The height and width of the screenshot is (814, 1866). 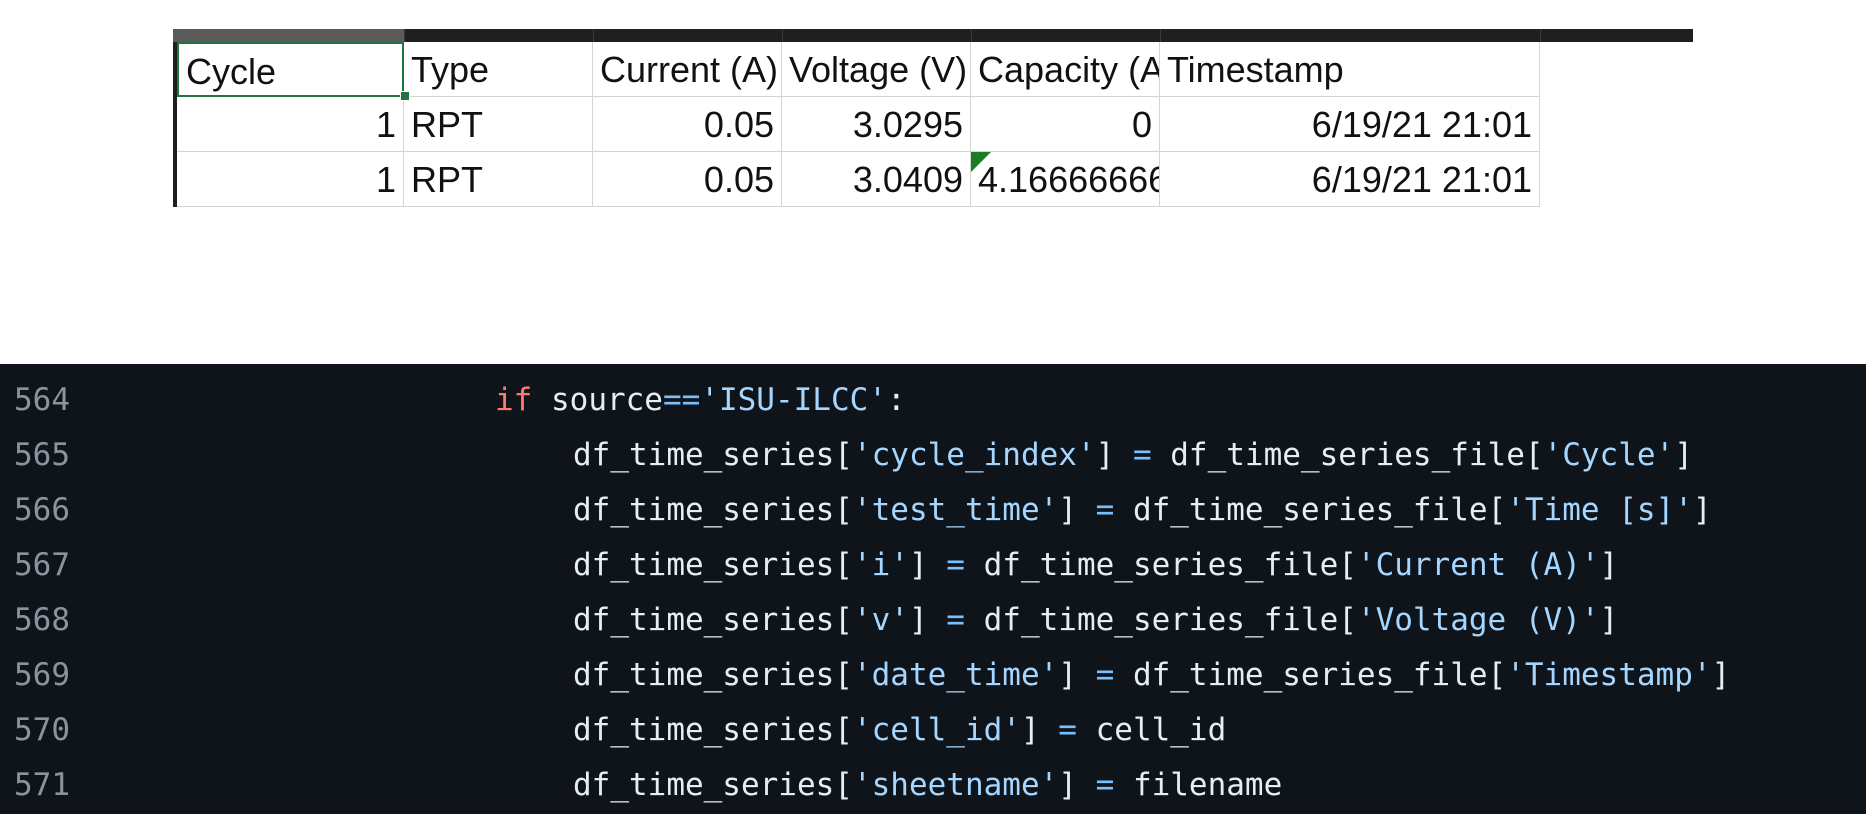 What do you see at coordinates (876, 179) in the screenshot?
I see `cell-voltage: 3.0409` at bounding box center [876, 179].